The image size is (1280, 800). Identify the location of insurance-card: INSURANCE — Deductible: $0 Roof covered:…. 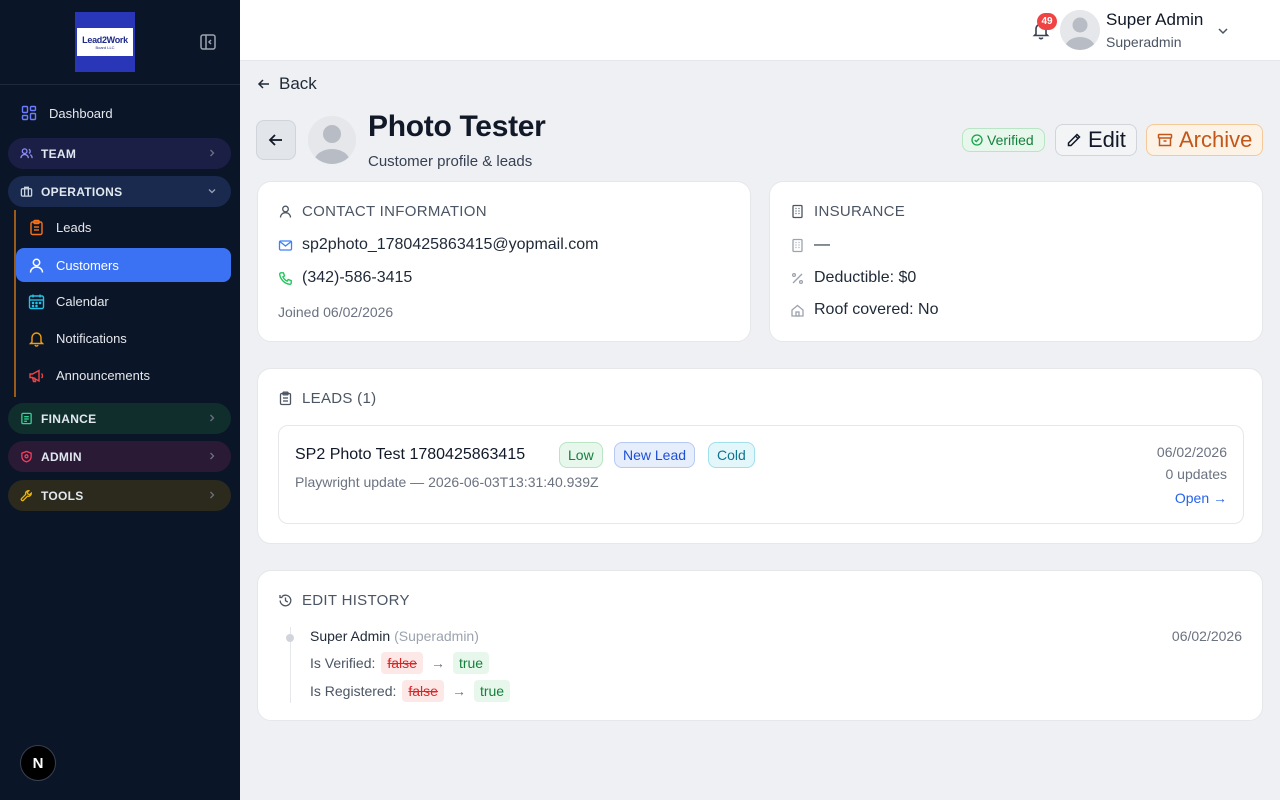
(1016, 261).